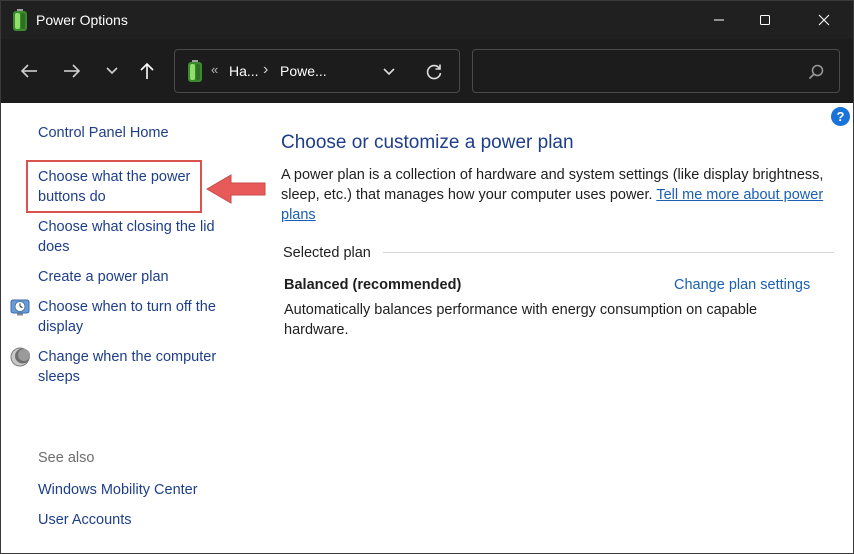 The image size is (854, 554). Describe the element at coordinates (427, 142) in the screenshot. I see `page-title: Choose or customize a power plan` at that location.